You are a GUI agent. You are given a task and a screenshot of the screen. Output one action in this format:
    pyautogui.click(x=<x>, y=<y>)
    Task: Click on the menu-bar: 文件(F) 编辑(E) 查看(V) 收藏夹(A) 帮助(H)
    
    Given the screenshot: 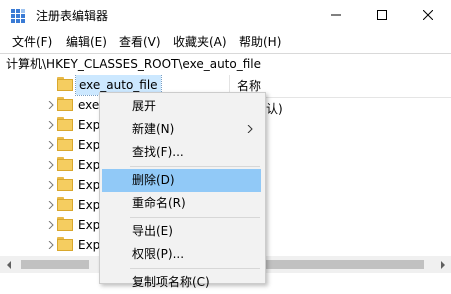 What is the action you would take?
    pyautogui.click(x=225, y=42)
    